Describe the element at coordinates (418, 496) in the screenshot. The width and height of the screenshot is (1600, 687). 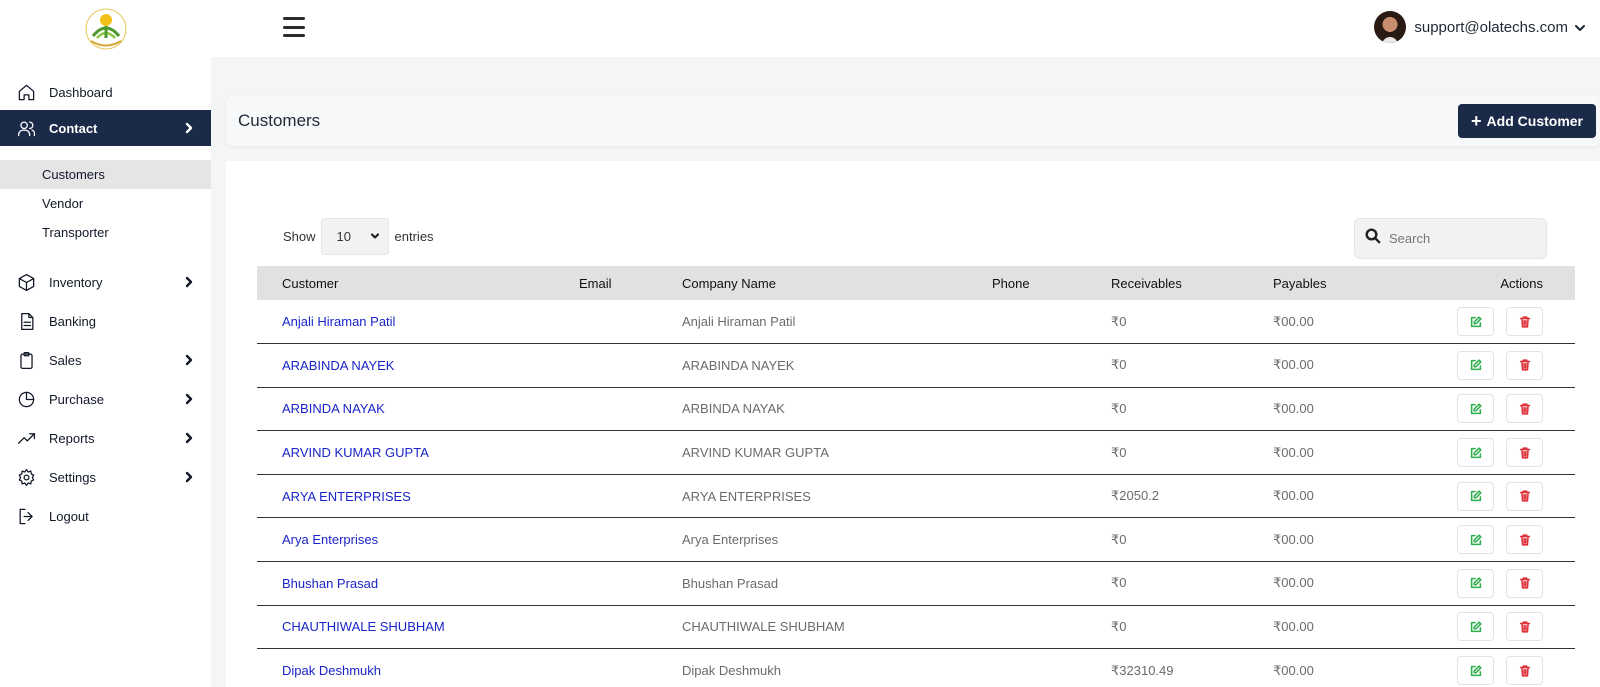
I see `customer-name-link: ARYA ENTERPRISES` at that location.